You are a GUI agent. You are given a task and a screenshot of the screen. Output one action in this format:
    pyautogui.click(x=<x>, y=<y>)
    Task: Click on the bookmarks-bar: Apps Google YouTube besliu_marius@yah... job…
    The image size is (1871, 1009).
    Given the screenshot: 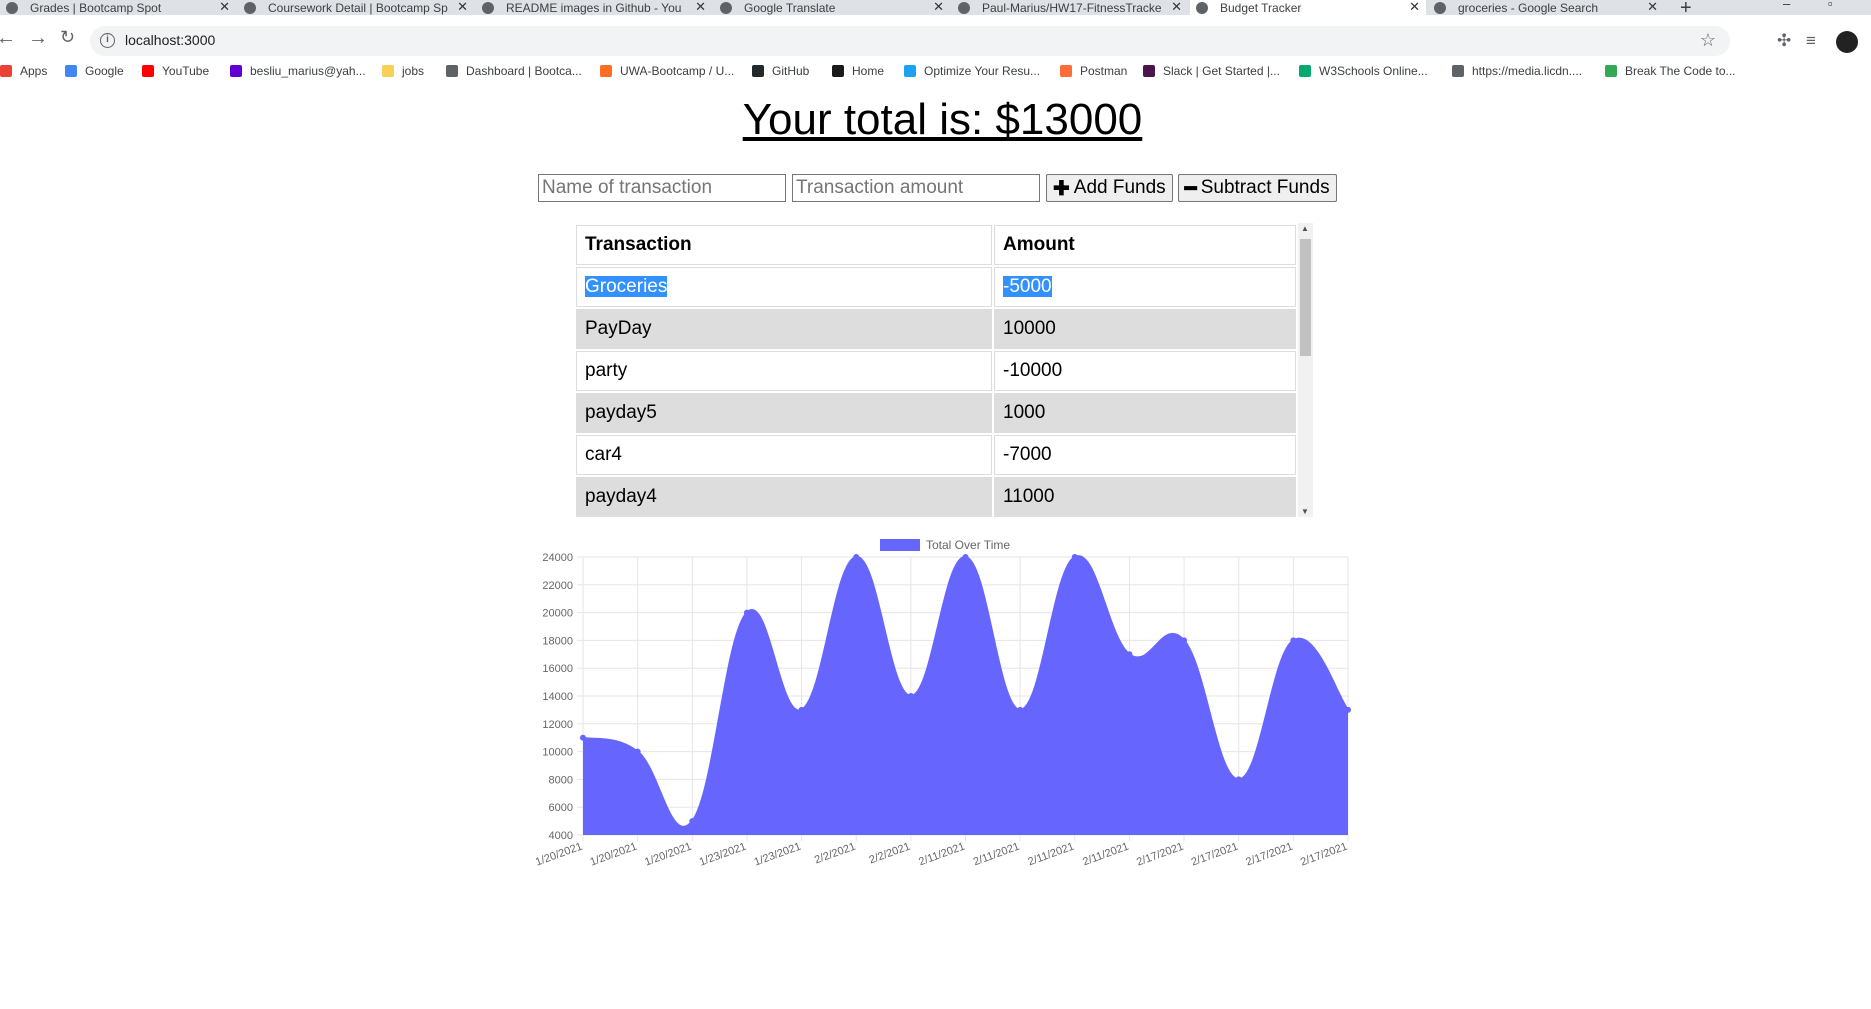 What is the action you would take?
    pyautogui.click(x=935, y=73)
    